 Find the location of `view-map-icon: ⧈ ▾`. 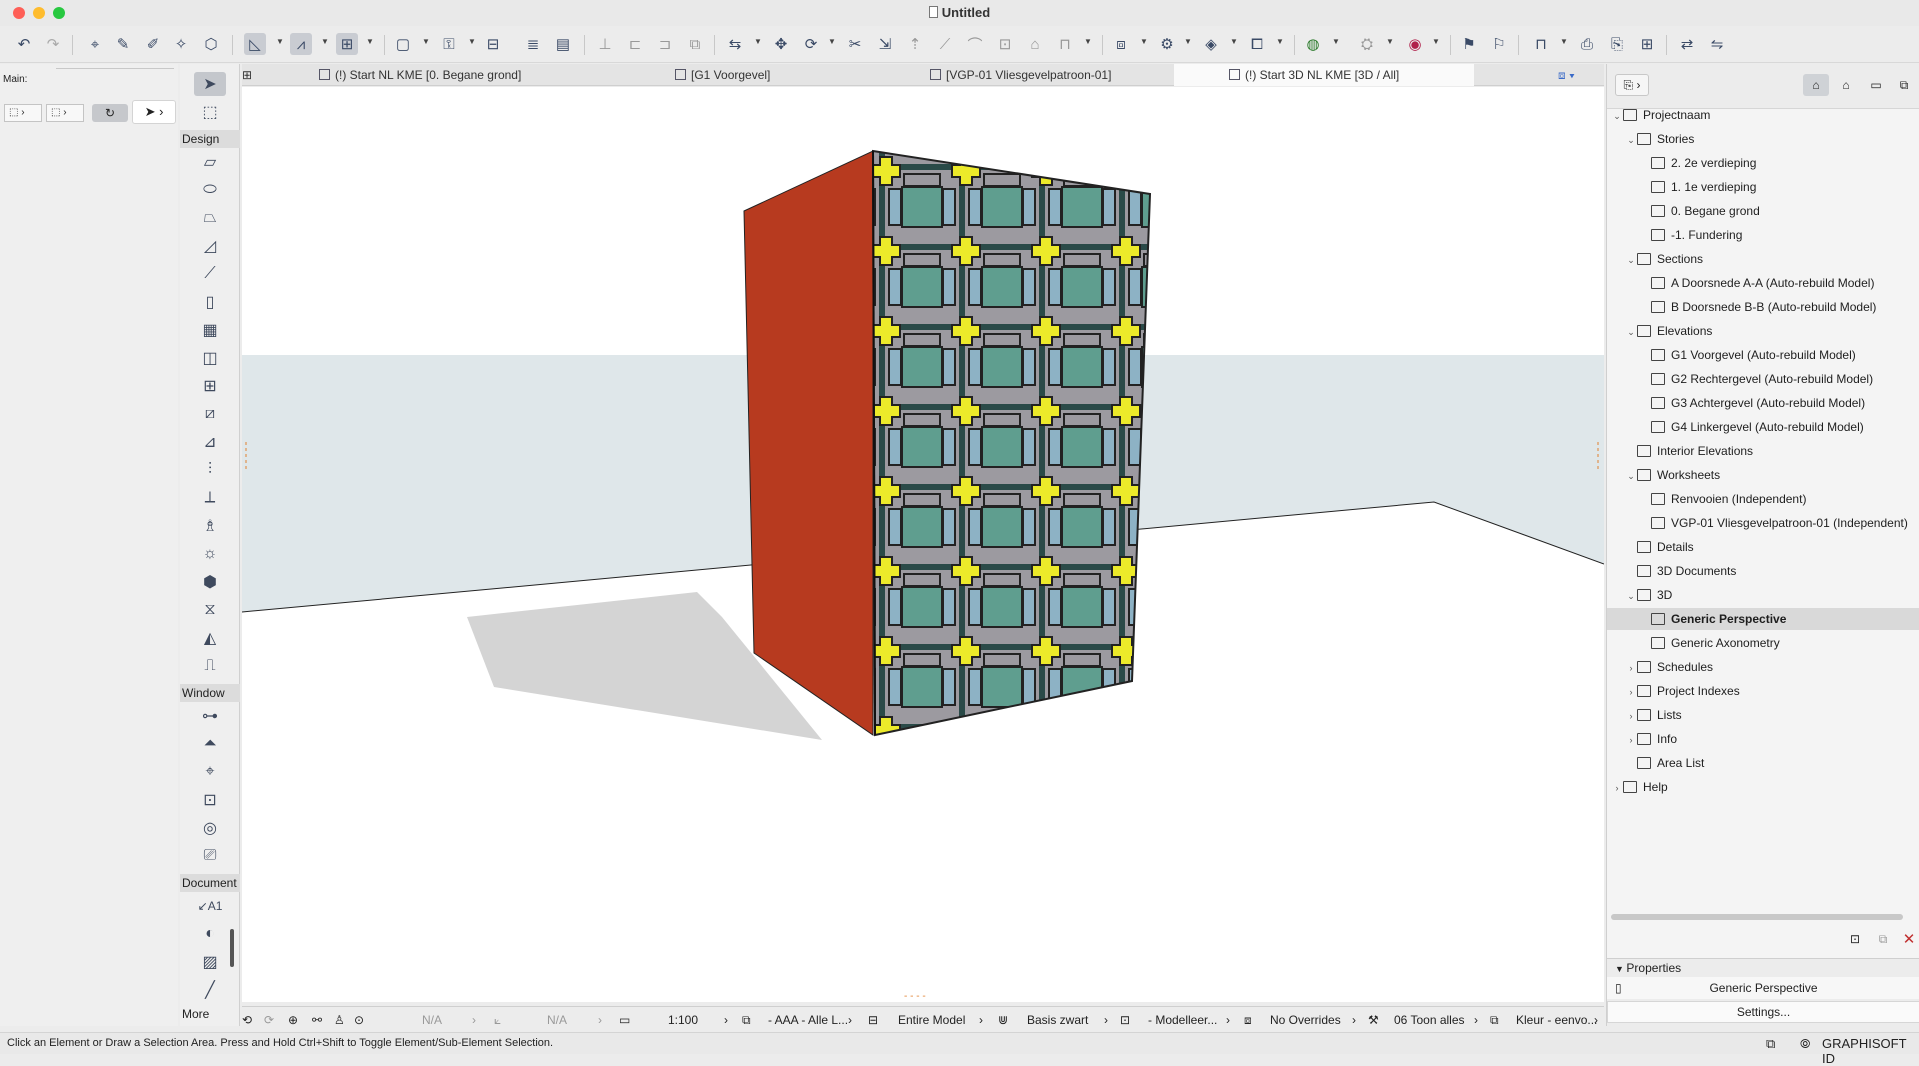

view-map-icon: ⧈ ▾ is located at coordinates (1566, 75).